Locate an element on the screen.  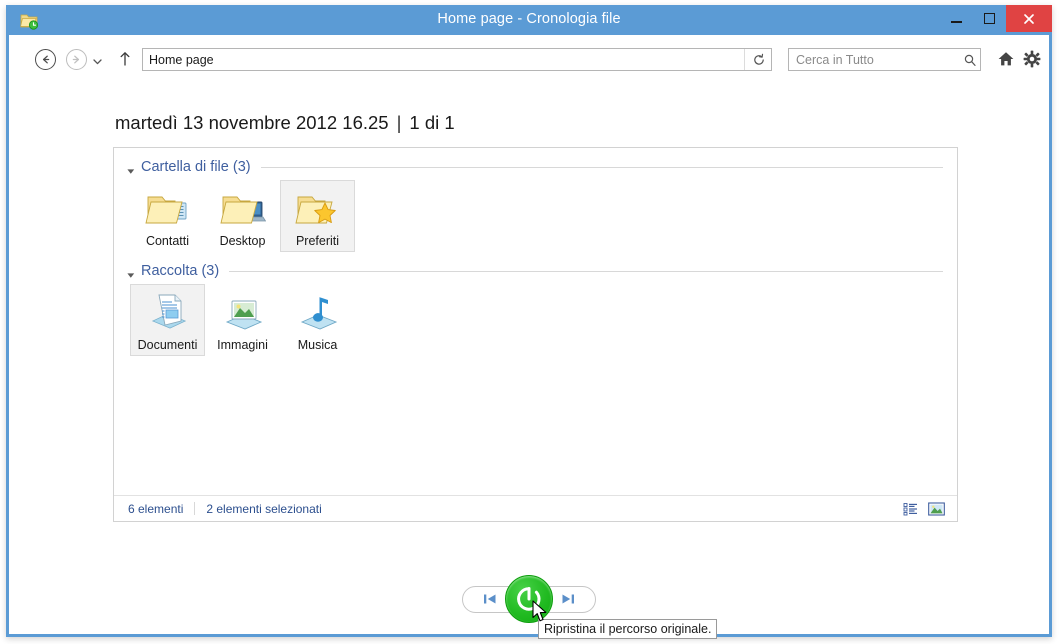
maximize-button is located at coordinates (989, 18).